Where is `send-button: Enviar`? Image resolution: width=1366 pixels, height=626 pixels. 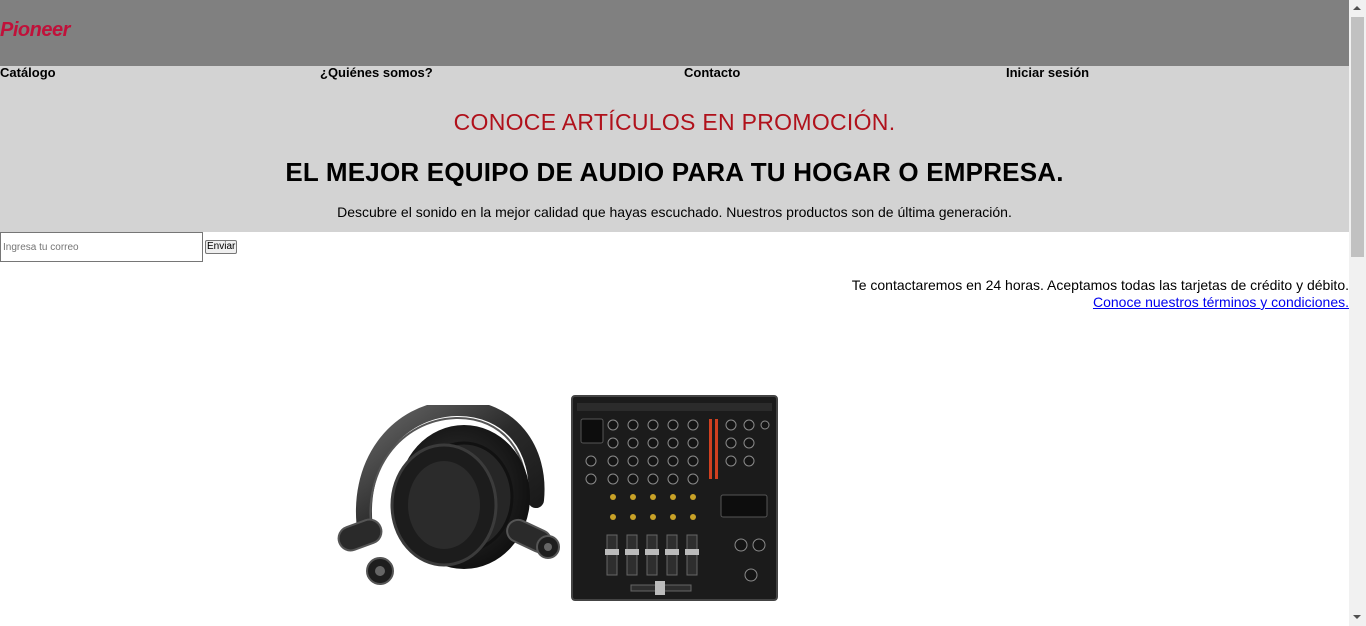 send-button: Enviar is located at coordinates (221, 247).